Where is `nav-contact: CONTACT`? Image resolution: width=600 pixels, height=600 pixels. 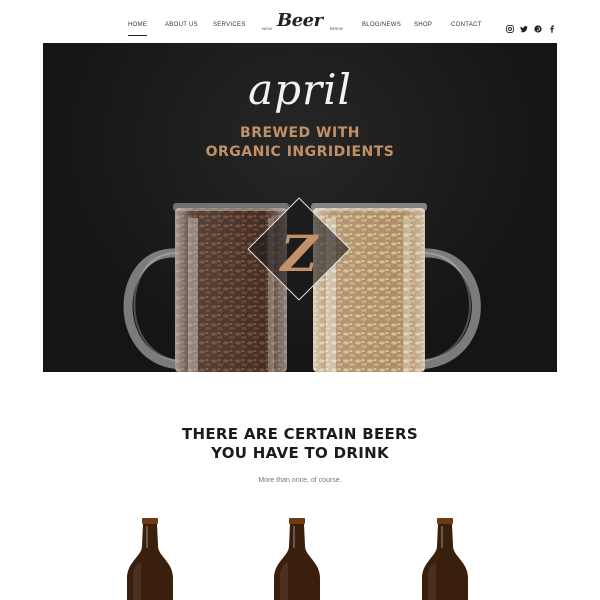
nav-contact: CONTACT is located at coordinates (466, 25).